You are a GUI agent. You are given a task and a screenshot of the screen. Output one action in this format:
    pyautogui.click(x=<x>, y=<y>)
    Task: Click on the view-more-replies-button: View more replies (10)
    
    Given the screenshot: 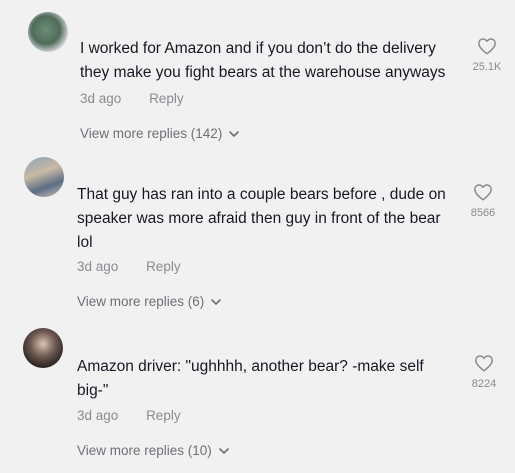 What is the action you would take?
    pyautogui.click(x=153, y=450)
    